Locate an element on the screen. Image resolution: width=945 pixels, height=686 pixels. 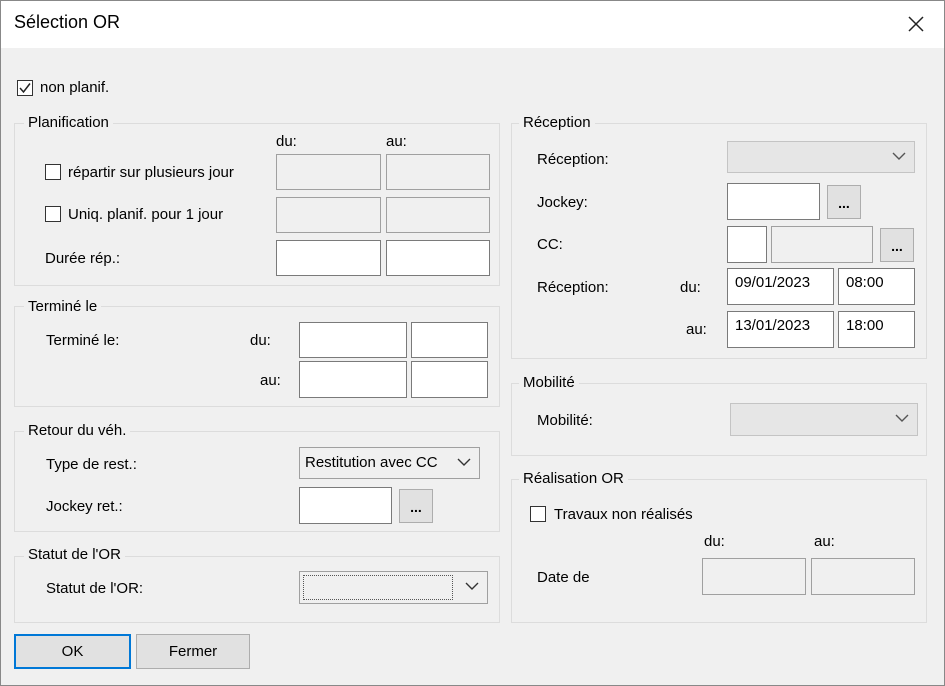
termine-label: Terminé le: is located at coordinates (83, 340).